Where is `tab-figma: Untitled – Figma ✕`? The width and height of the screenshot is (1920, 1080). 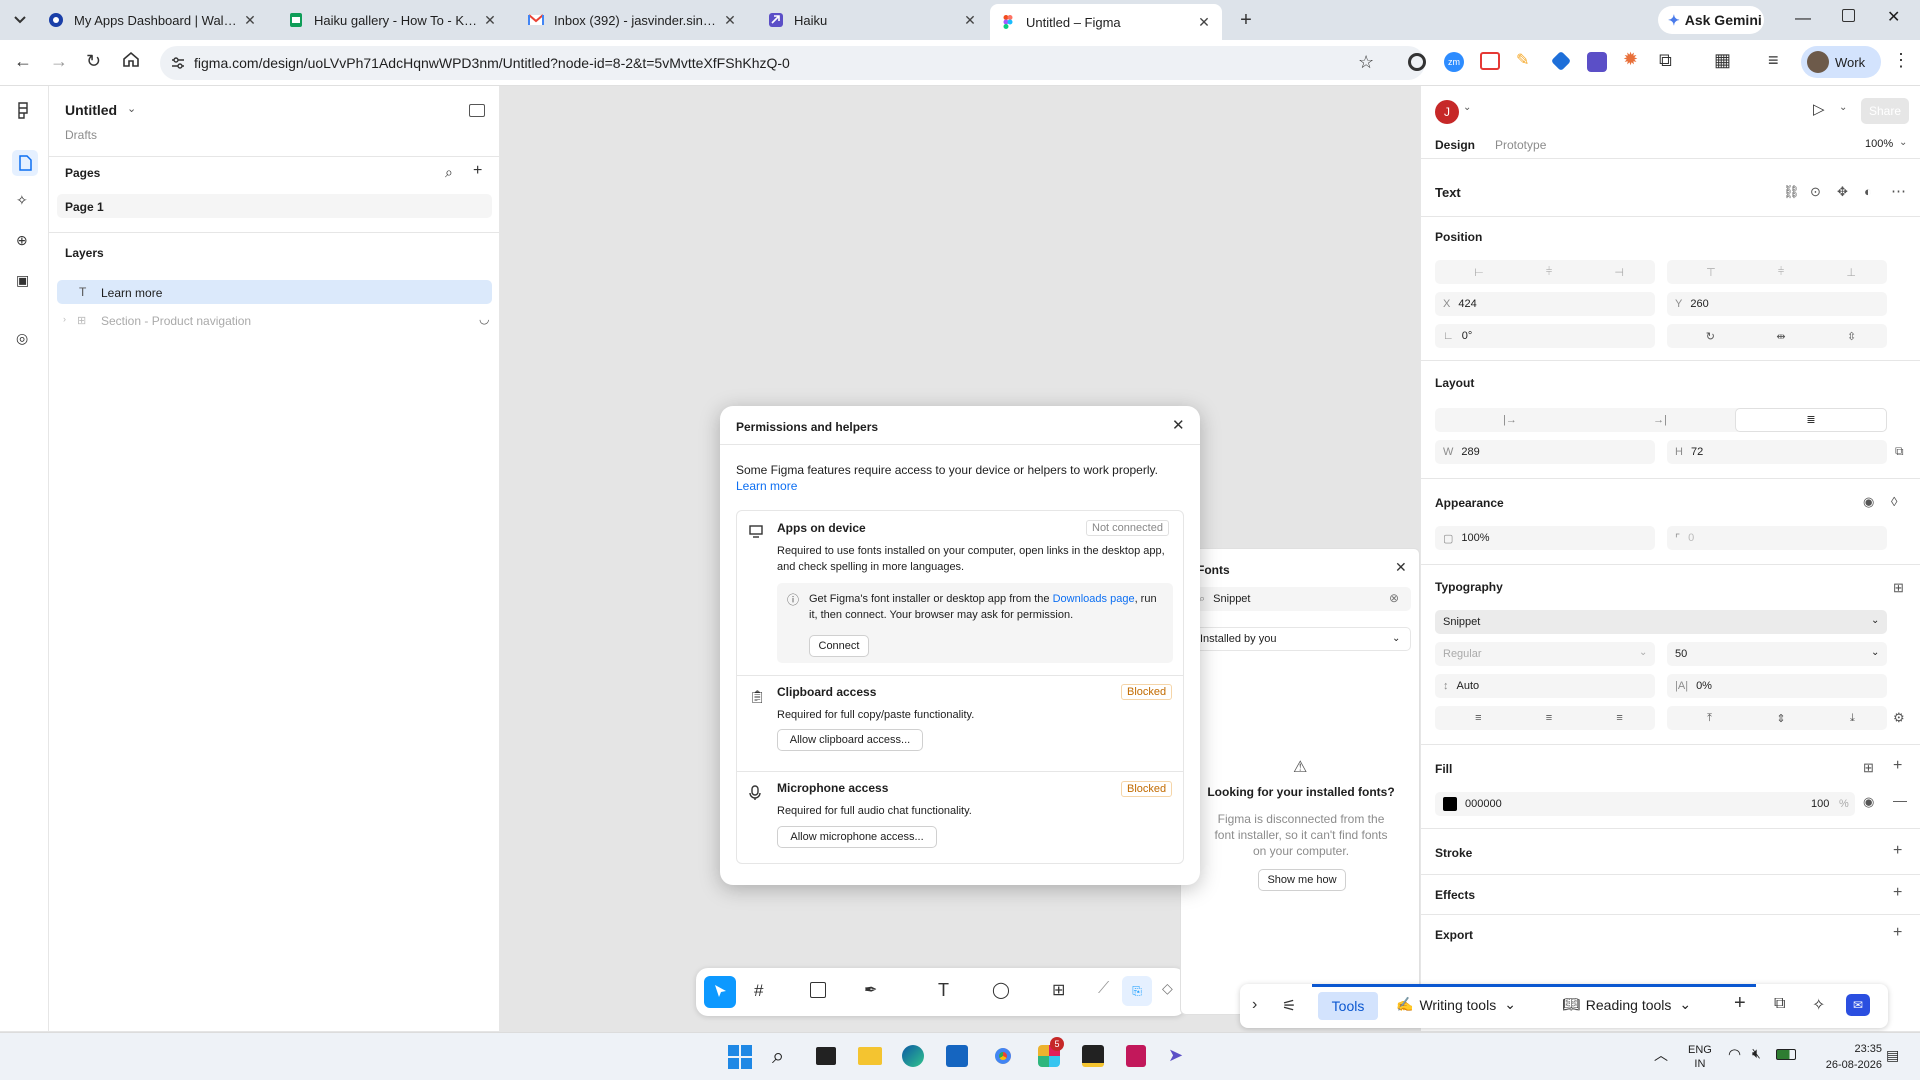
tab-figma: Untitled – Figma ✕ is located at coordinates (1106, 22).